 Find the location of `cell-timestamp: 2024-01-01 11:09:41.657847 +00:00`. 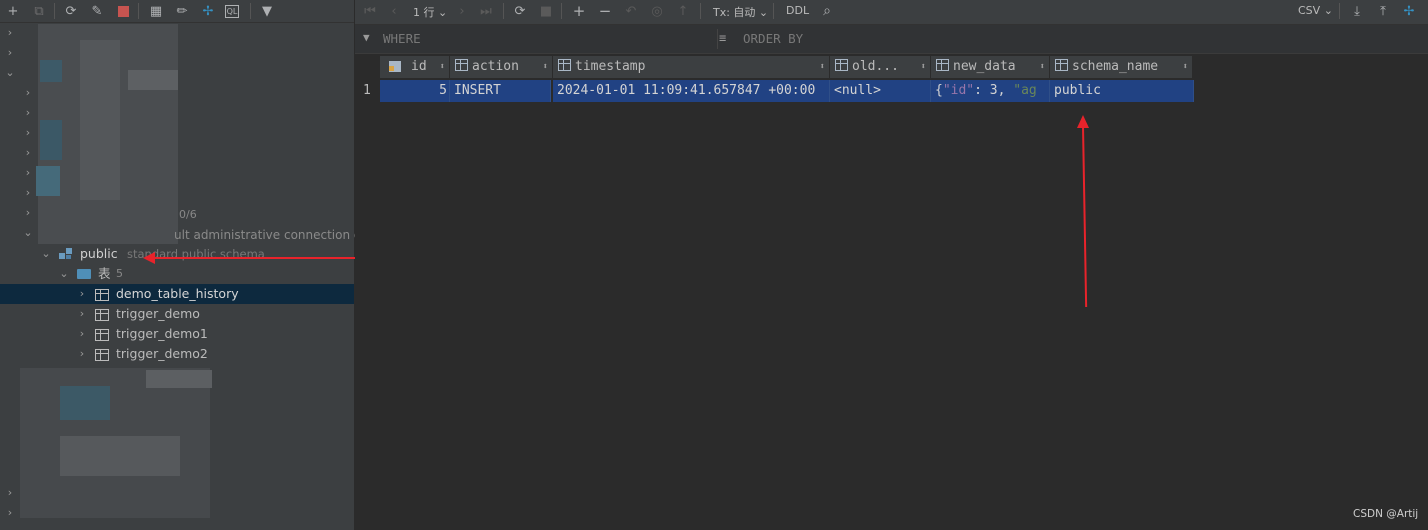

cell-timestamp: 2024-01-01 11:09:41.657847 +00:00 is located at coordinates (691, 91).